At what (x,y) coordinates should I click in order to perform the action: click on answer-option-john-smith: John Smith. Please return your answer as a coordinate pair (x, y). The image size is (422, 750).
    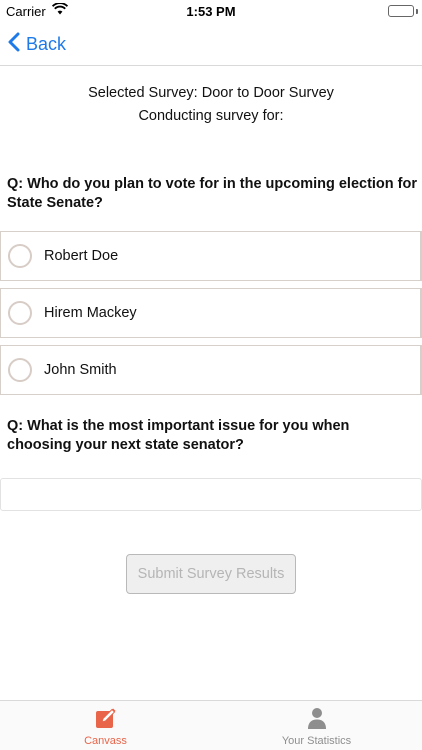
    Looking at the image, I should click on (211, 370).